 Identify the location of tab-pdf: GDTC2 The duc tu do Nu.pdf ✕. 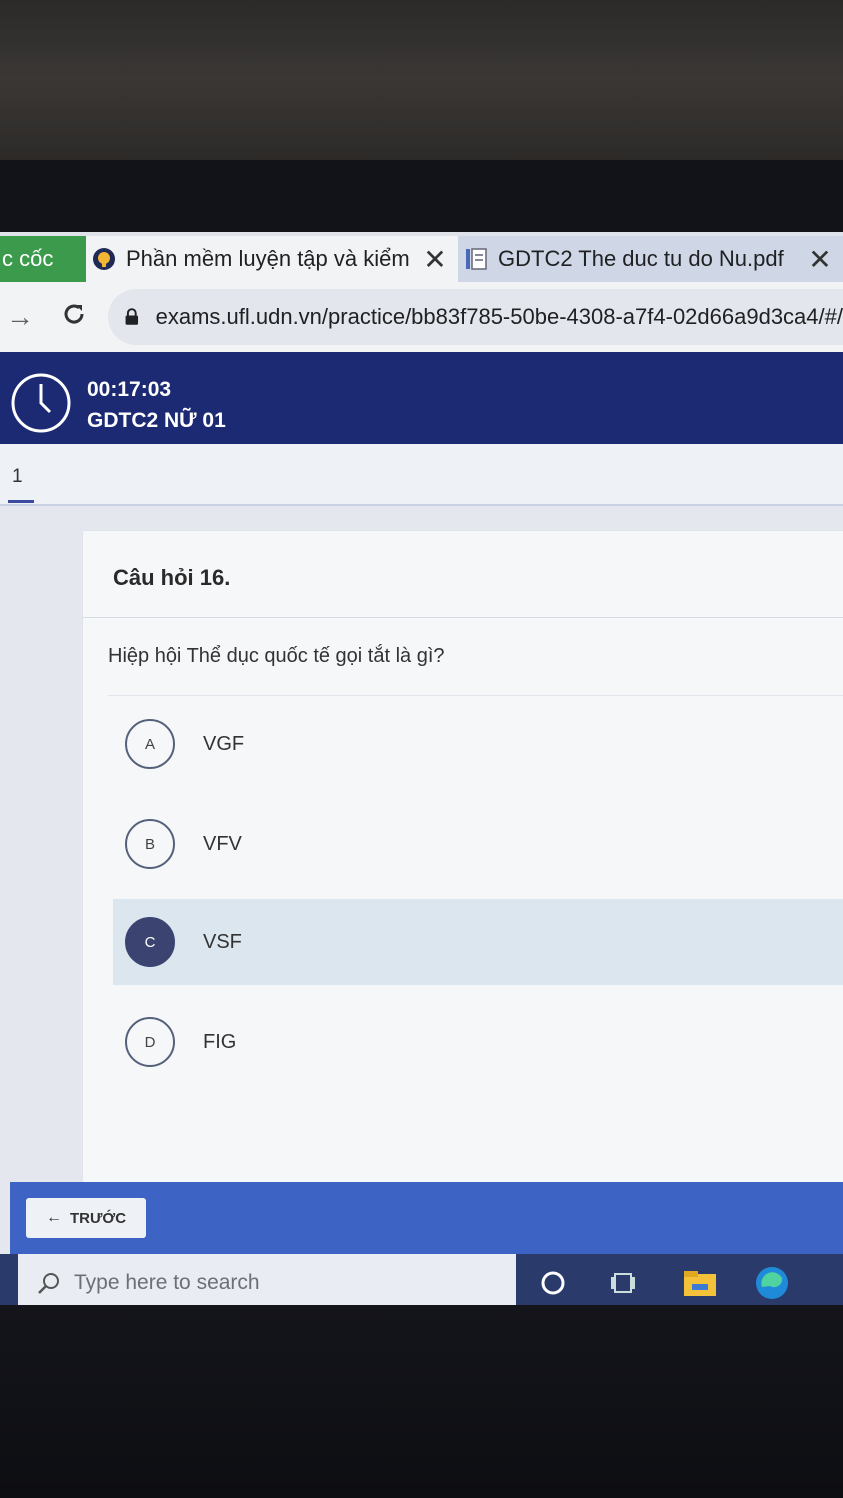
(650, 259).